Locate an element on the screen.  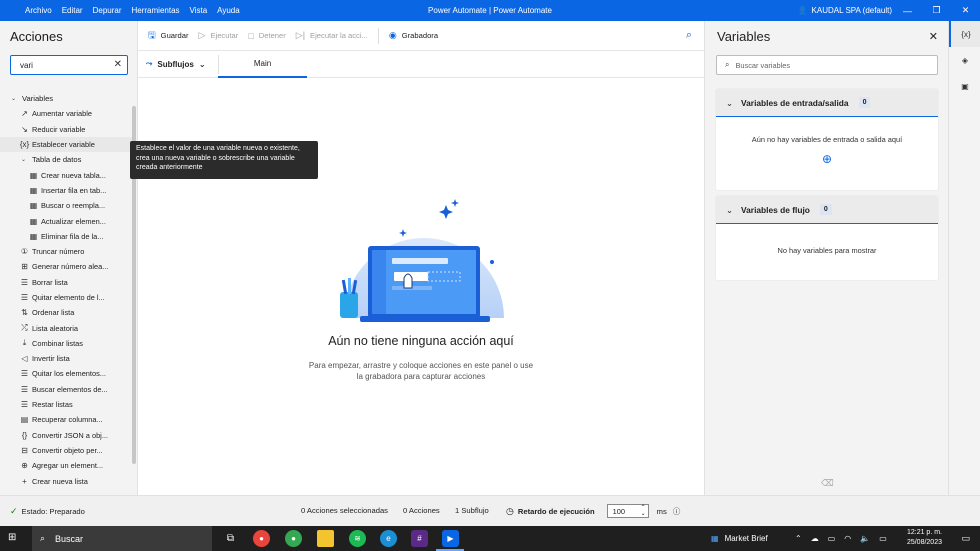
action-item: ☰ Borrar lista is located at coordinates (66, 282).